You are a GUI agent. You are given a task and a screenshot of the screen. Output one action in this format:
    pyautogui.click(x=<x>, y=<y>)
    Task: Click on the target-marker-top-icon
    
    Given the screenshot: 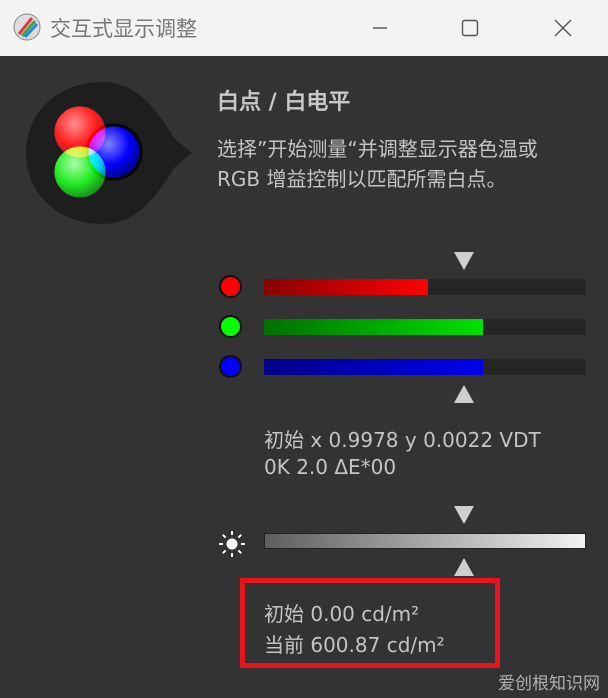 What is the action you would take?
    pyautogui.click(x=464, y=261)
    